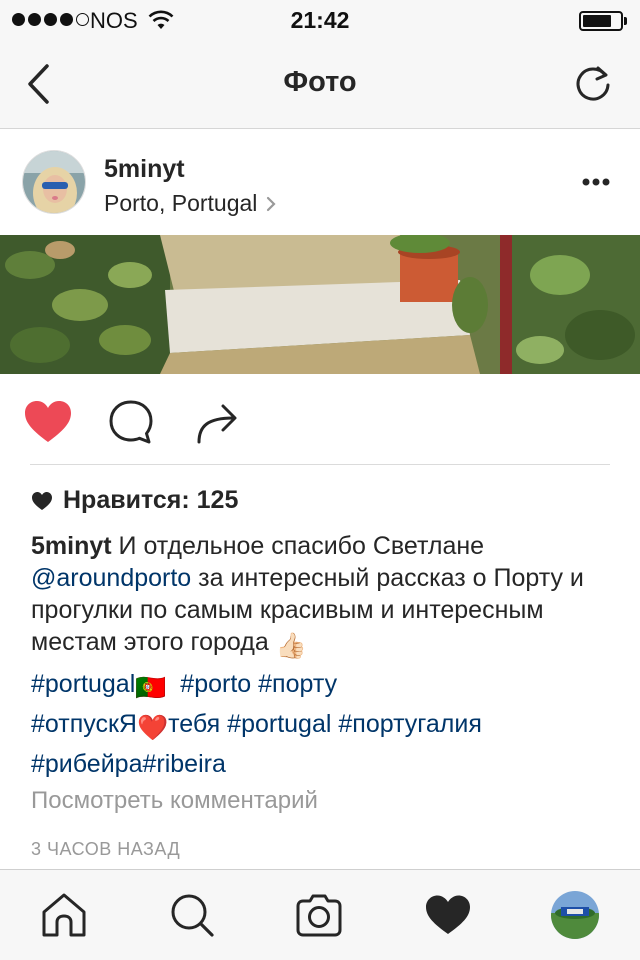 The image size is (640, 960). I want to click on divider, so click(320, 464).